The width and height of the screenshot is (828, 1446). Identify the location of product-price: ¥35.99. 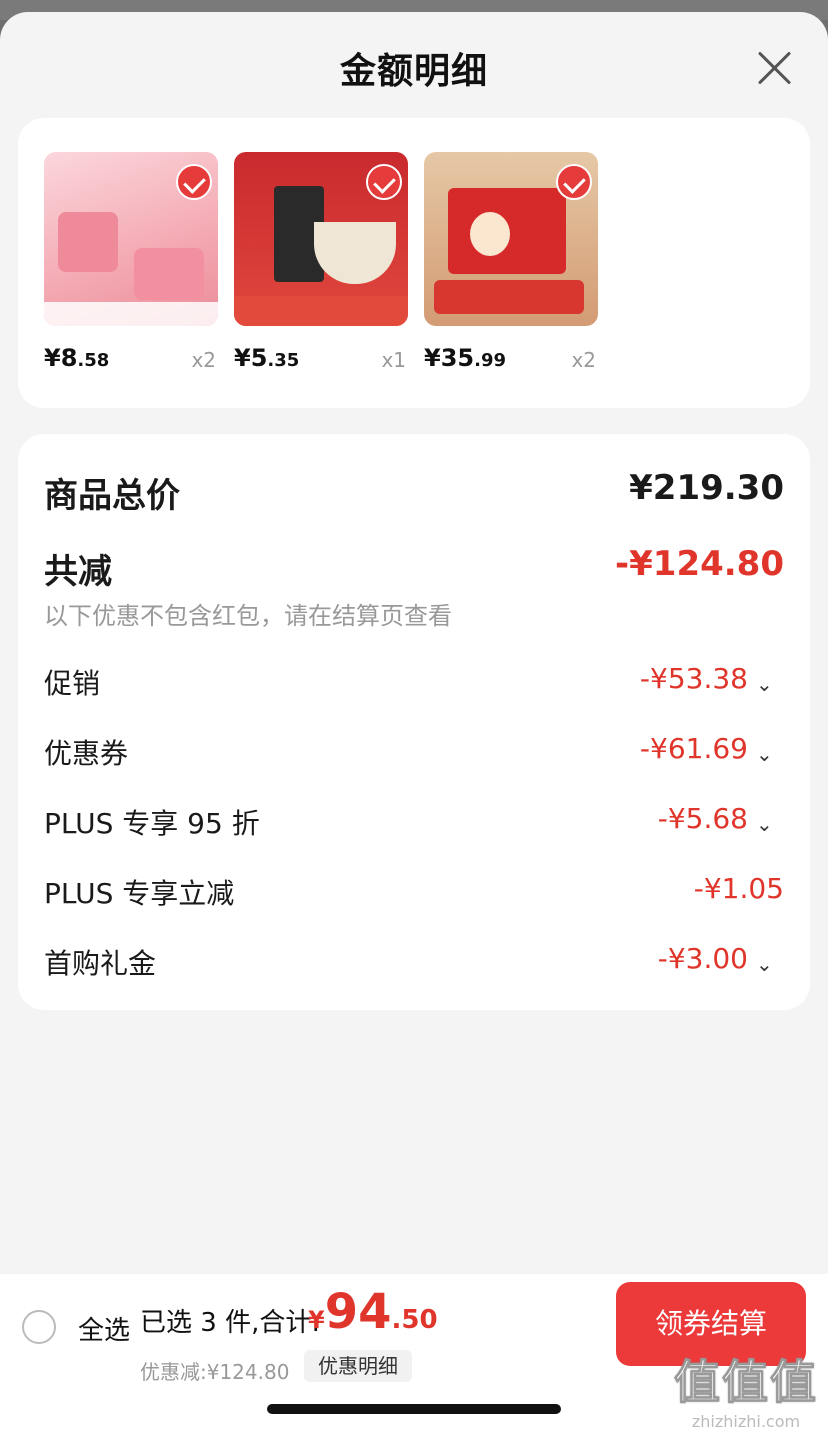
(465, 358).